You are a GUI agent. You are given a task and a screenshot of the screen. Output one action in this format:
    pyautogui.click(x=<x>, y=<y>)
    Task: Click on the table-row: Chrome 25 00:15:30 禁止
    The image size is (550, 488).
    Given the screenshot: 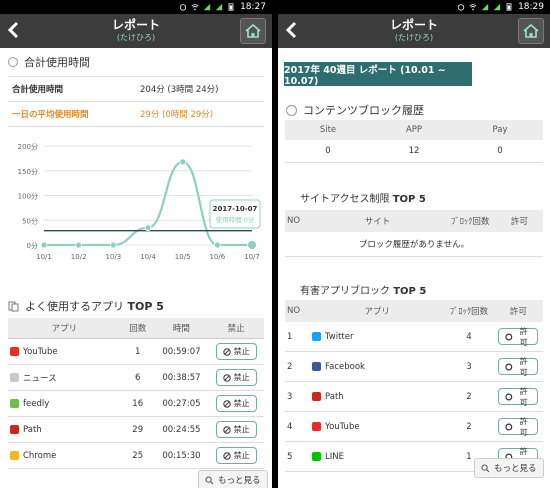 What is the action you would take?
    pyautogui.click(x=136, y=455)
    